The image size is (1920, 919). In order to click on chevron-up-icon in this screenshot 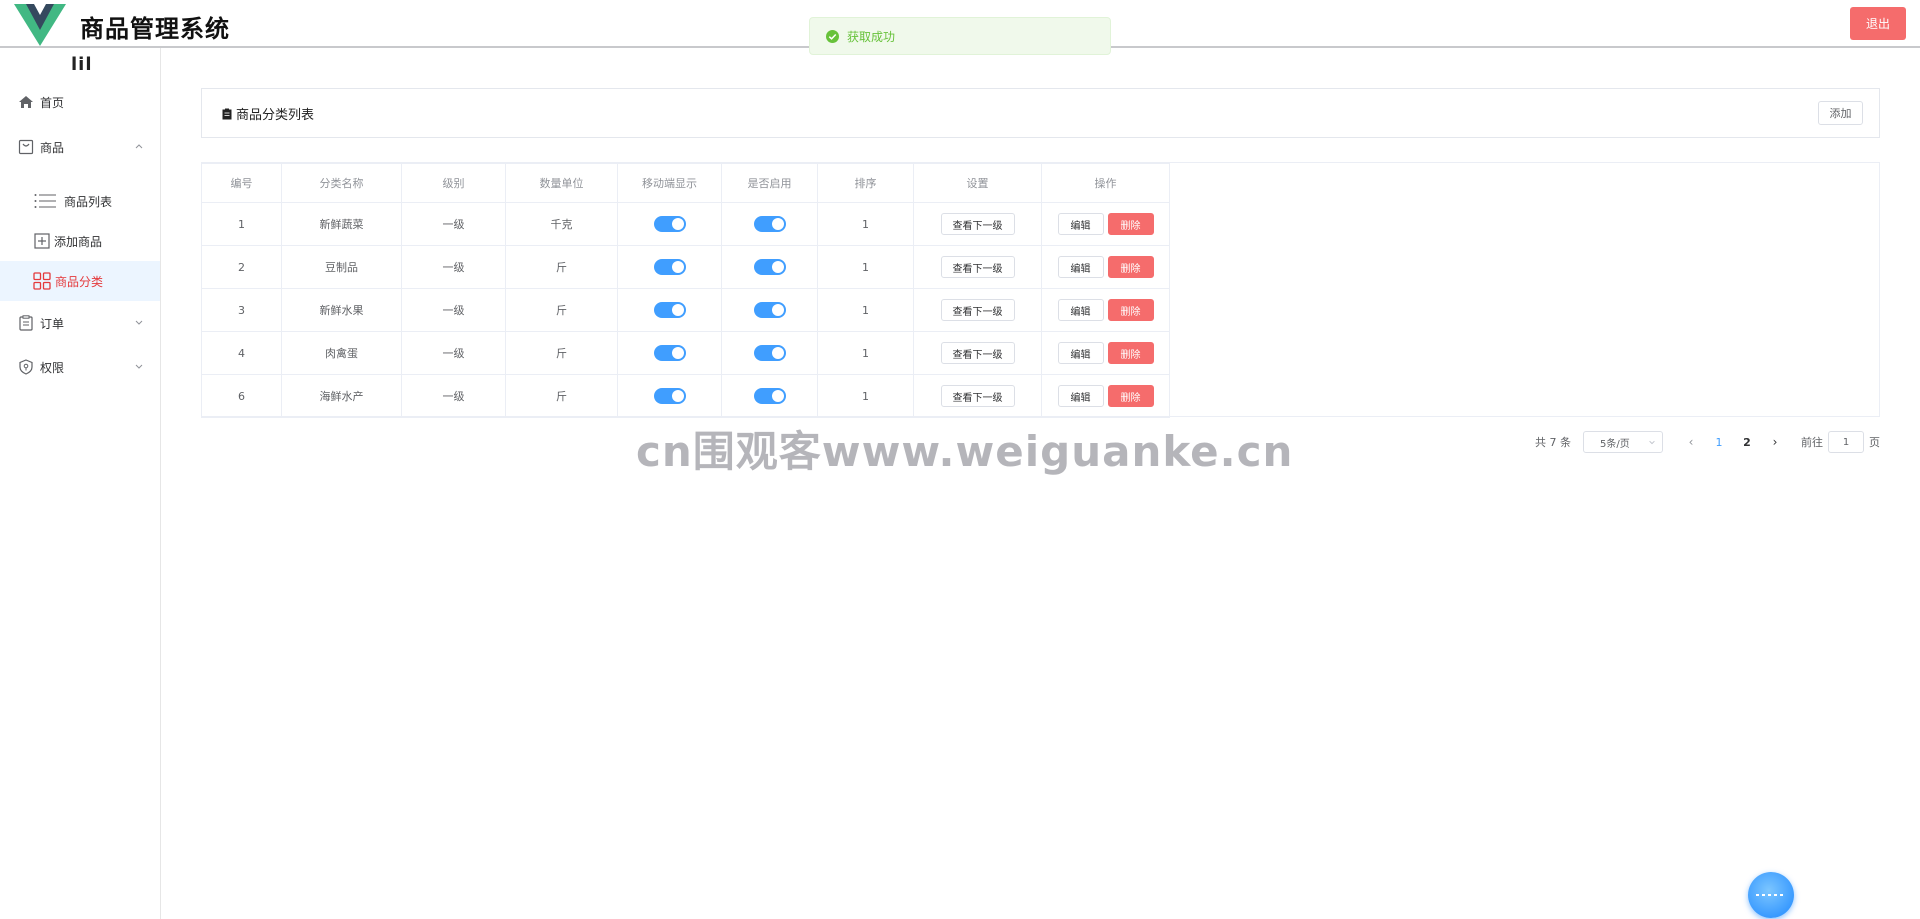, I will do `click(139, 146)`.